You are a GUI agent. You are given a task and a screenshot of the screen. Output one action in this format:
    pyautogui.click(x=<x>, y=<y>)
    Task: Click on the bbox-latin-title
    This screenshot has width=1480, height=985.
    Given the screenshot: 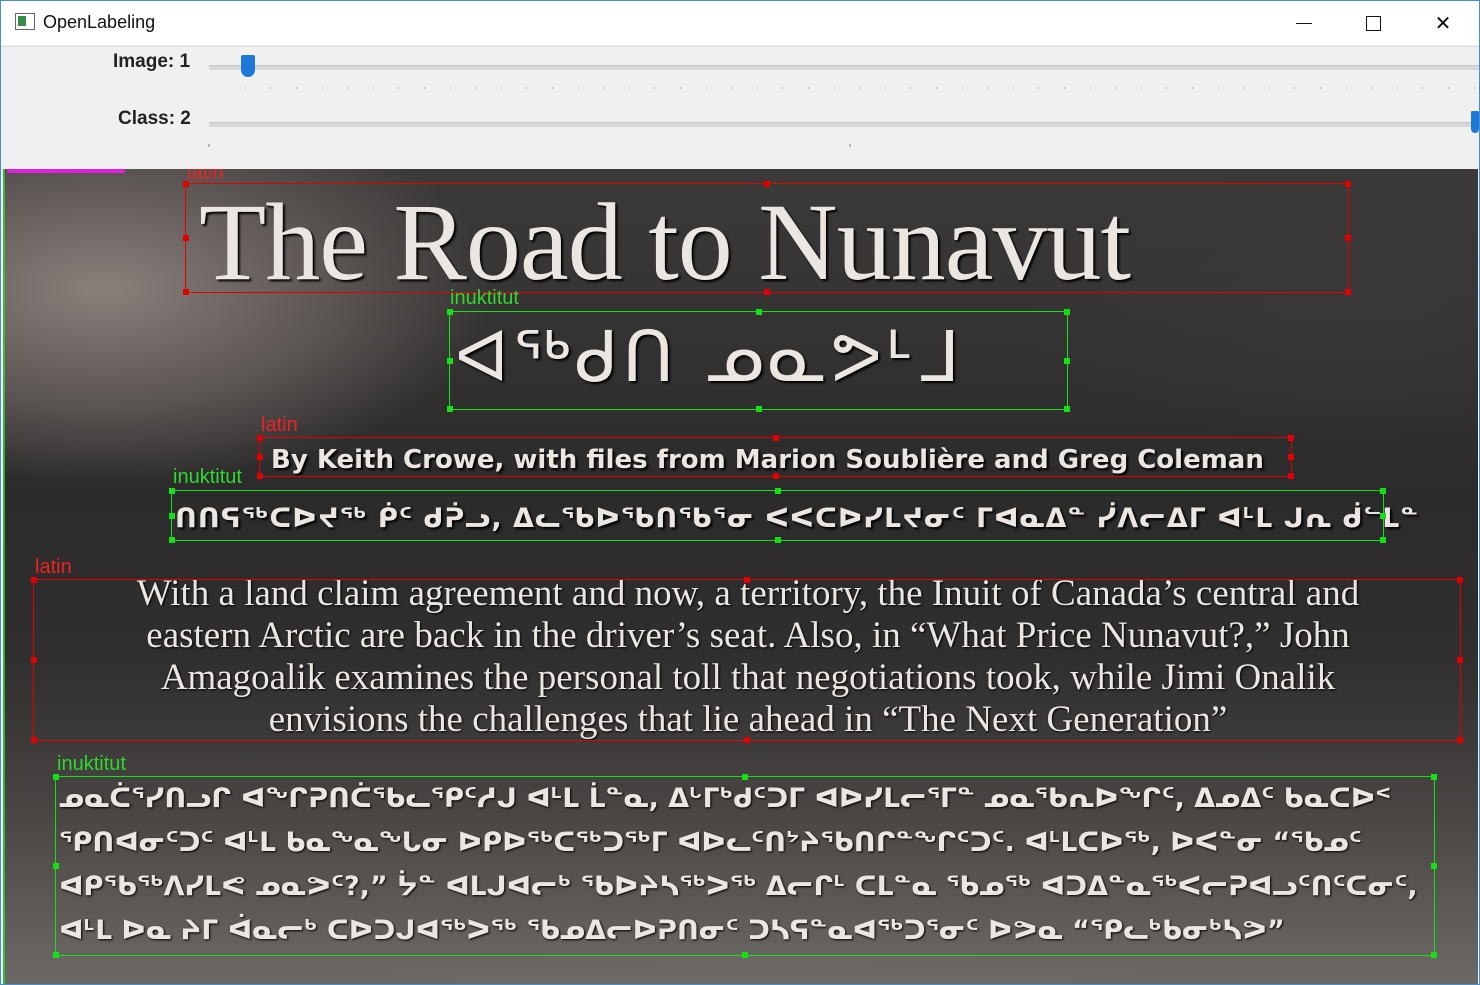 What is the action you would take?
    pyautogui.click(x=767, y=238)
    